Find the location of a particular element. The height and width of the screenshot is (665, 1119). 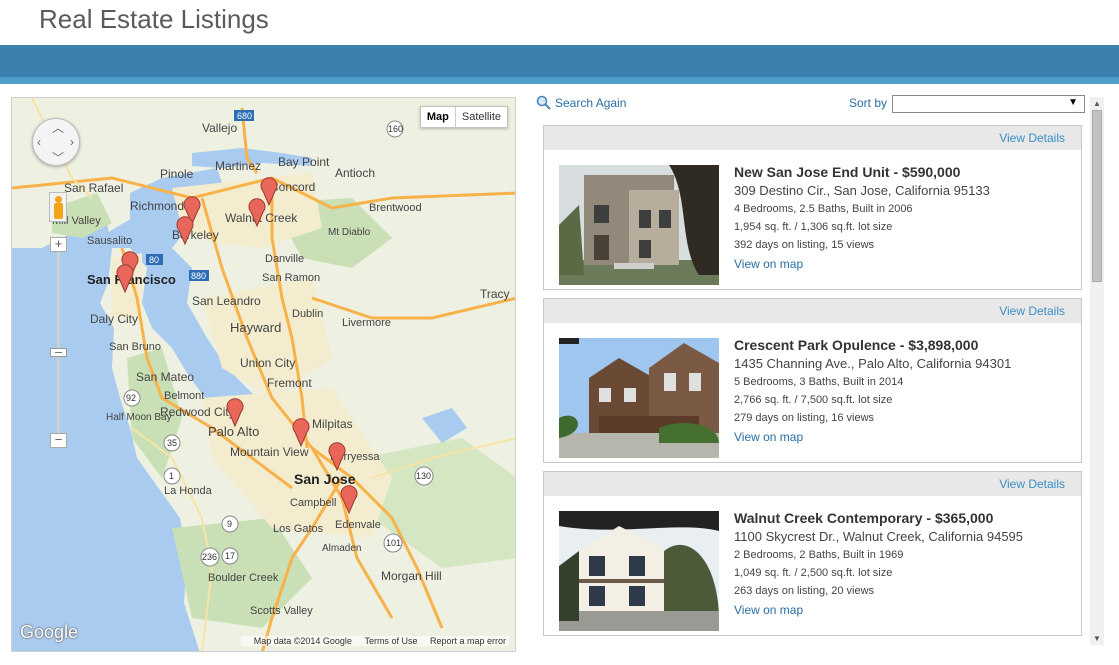

map-label: Livermore is located at coordinates (366, 323).